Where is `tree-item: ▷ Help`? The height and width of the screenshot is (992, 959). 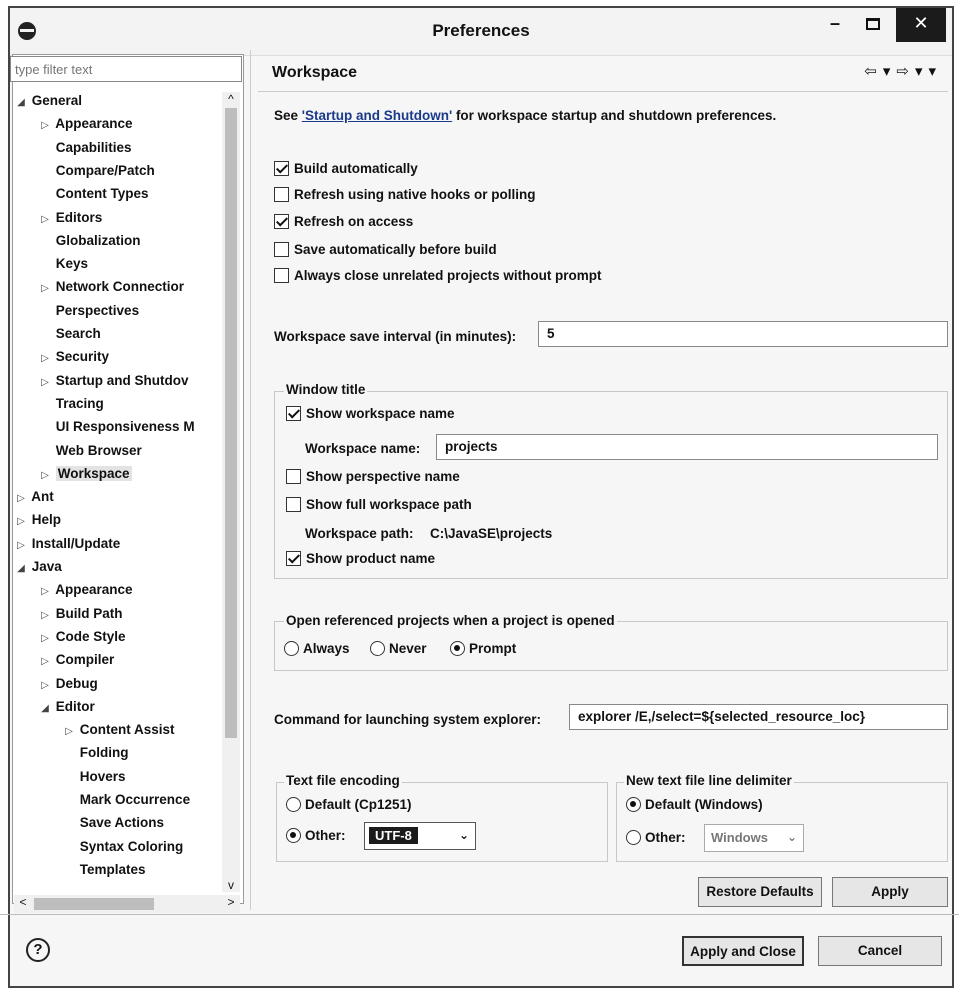
tree-item: ▷ Help is located at coordinates (37, 520).